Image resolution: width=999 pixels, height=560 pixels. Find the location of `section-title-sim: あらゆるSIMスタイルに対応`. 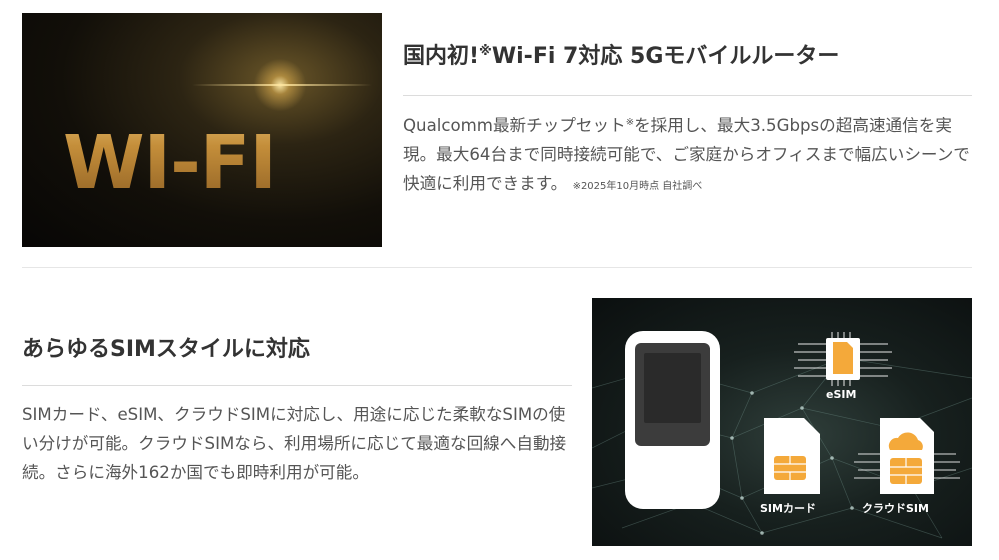

section-title-sim: あらゆるSIMスタイルに対応 is located at coordinates (166, 349).